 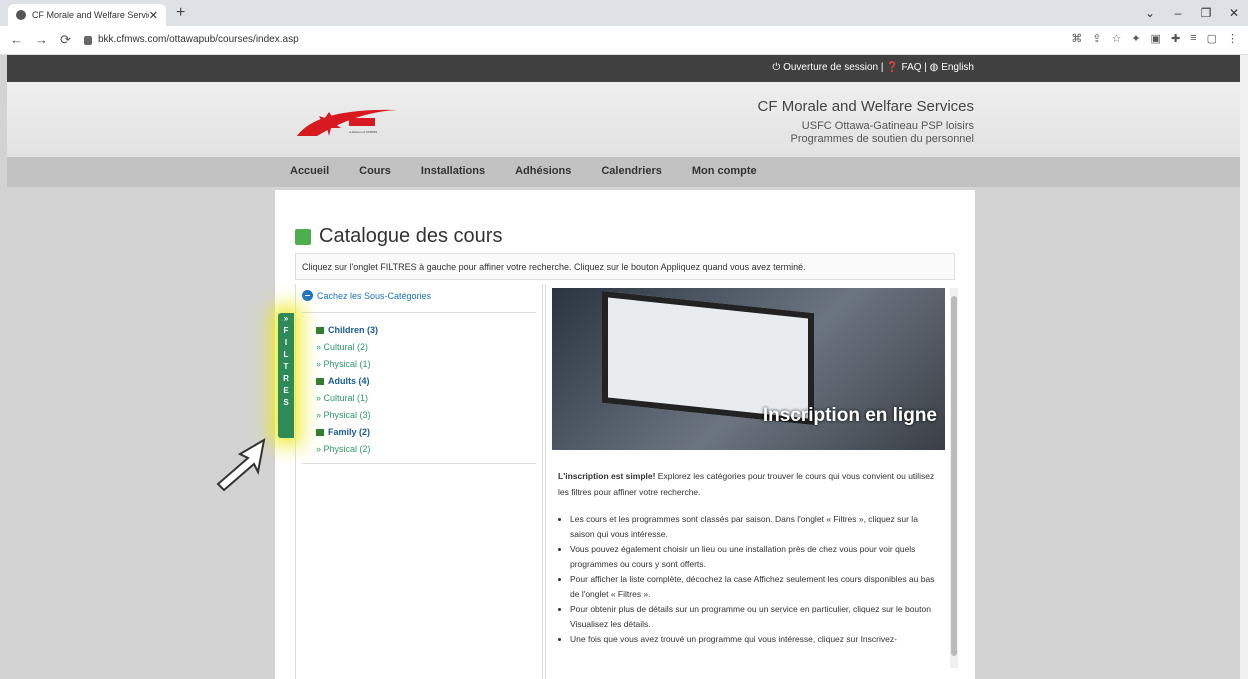 I want to click on subcategory-physical: » Physical (1), so click(x=347, y=364).